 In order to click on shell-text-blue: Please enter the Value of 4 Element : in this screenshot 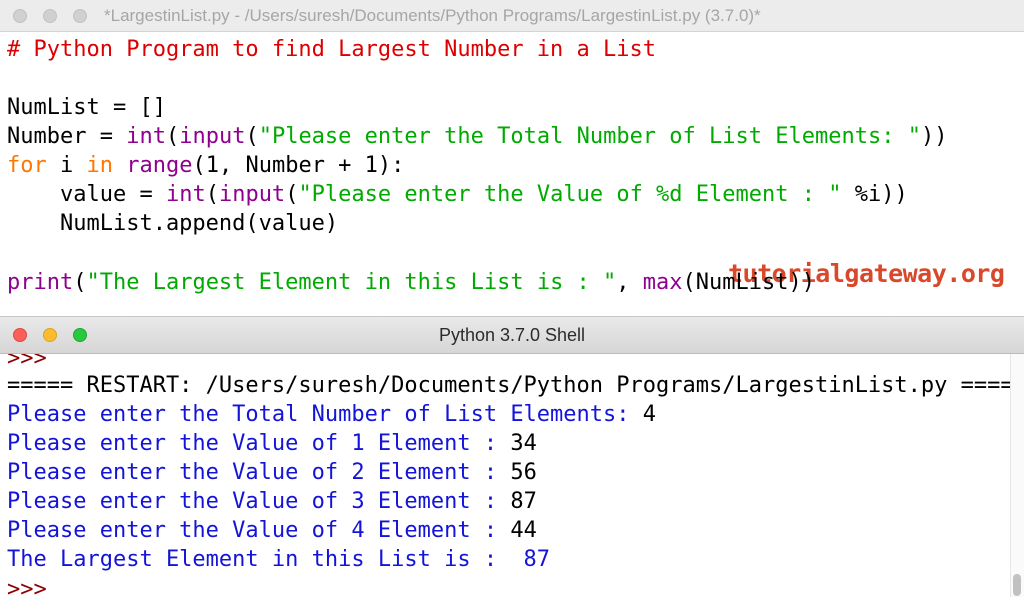, I will do `click(259, 530)`.